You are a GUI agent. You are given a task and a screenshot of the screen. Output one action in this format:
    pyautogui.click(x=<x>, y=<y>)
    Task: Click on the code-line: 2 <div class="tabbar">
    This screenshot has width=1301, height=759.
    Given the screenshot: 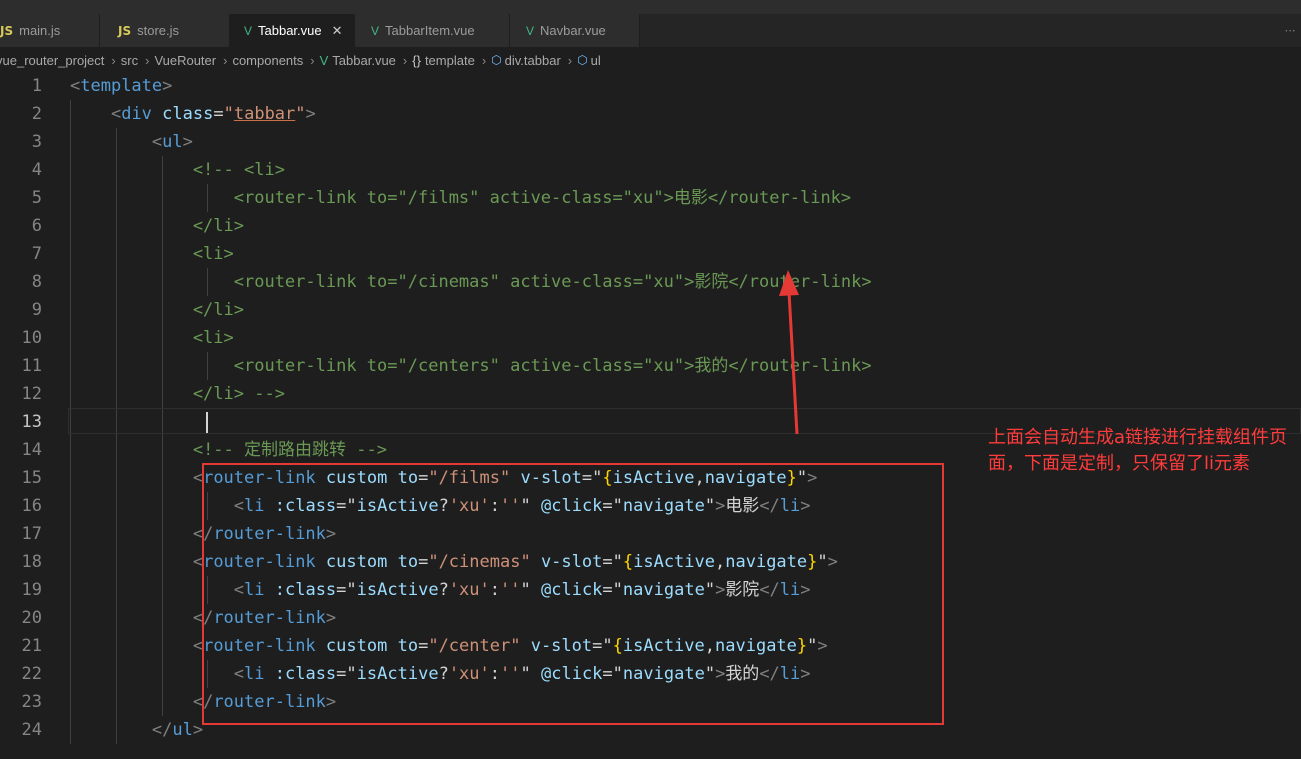 What is the action you would take?
    pyautogui.click(x=650, y=114)
    